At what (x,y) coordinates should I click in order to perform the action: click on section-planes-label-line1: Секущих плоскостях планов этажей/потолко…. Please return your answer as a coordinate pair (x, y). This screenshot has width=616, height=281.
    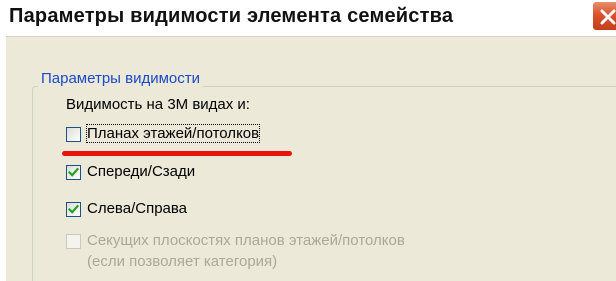
    Looking at the image, I should click on (246, 240).